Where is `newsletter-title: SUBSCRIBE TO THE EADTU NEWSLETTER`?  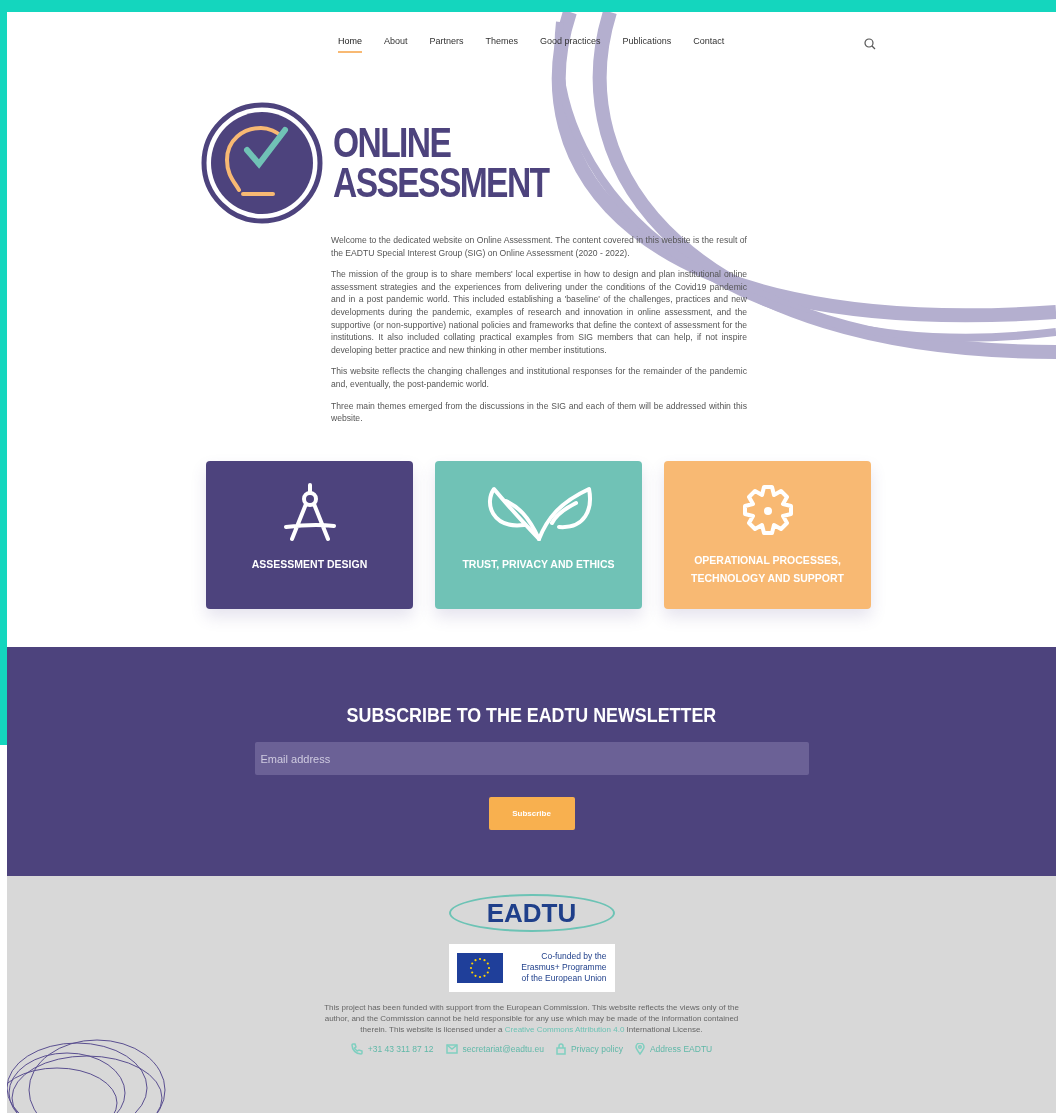 newsletter-title: SUBSCRIBE TO THE EADTU NEWSLETTER is located at coordinates (531, 714).